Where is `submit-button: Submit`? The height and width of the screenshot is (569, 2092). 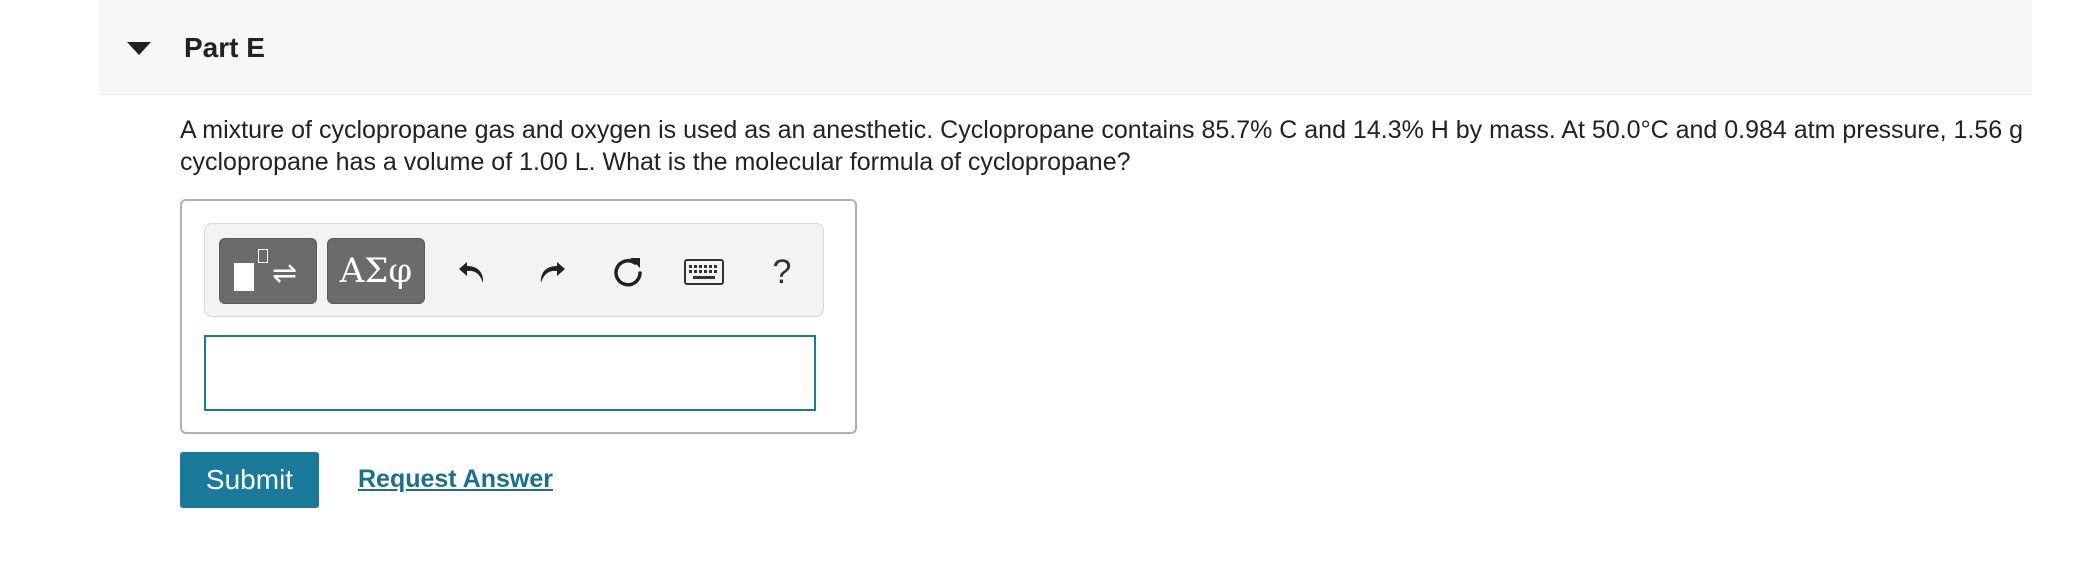
submit-button: Submit is located at coordinates (249, 480).